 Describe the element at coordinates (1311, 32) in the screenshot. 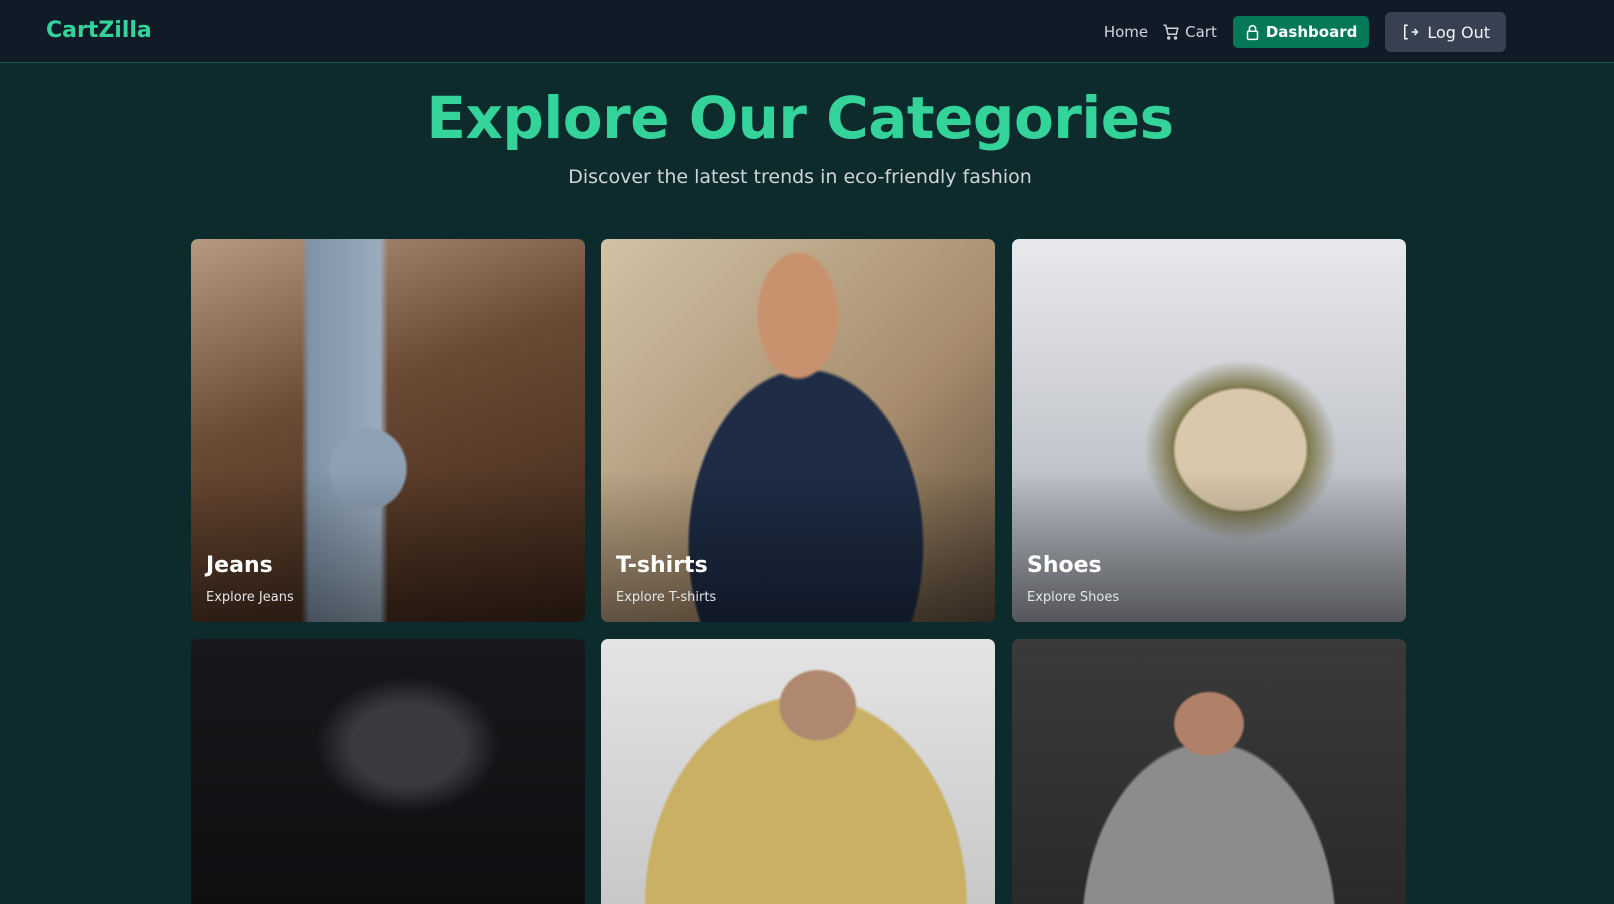

I see `dashboard-label: Dashboard` at that location.